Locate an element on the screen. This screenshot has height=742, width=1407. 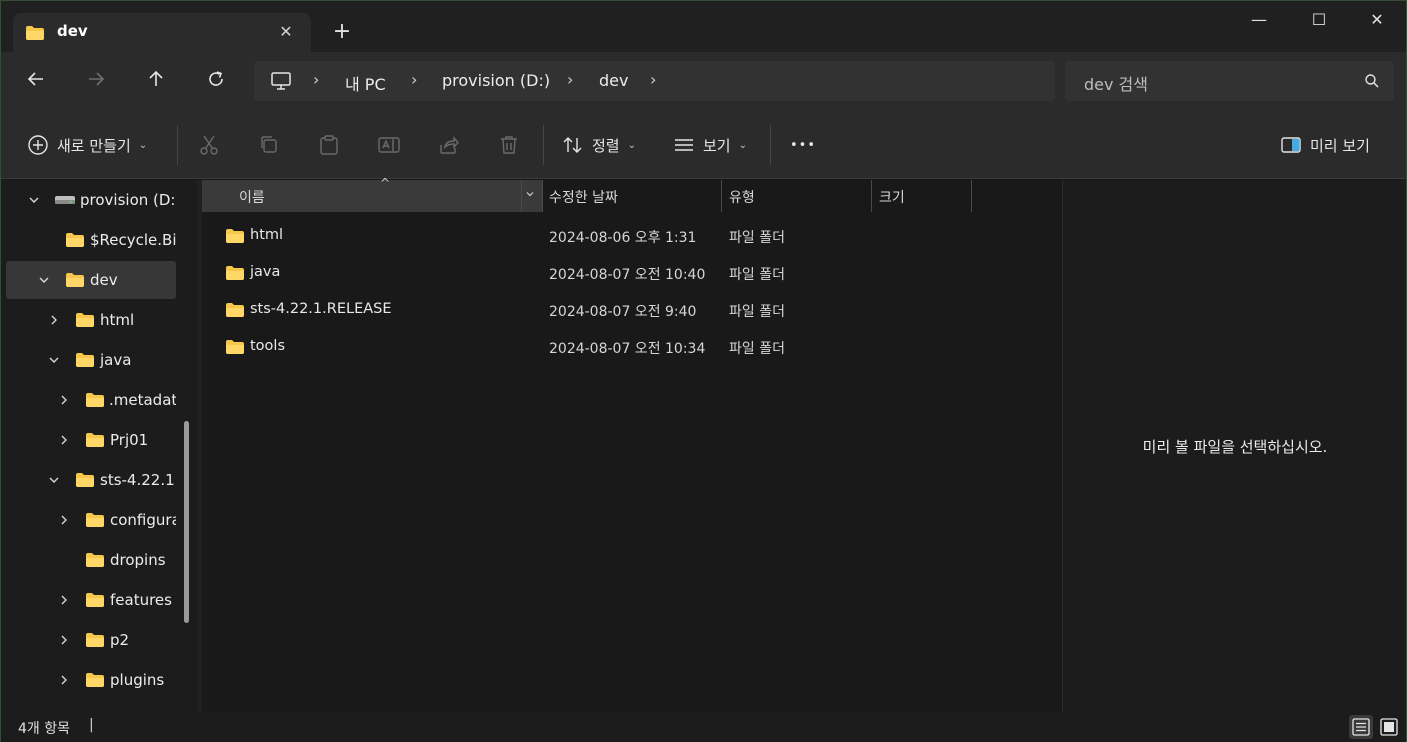
new-button: 새로 만들기 ⌄ is located at coordinates (87, 145).